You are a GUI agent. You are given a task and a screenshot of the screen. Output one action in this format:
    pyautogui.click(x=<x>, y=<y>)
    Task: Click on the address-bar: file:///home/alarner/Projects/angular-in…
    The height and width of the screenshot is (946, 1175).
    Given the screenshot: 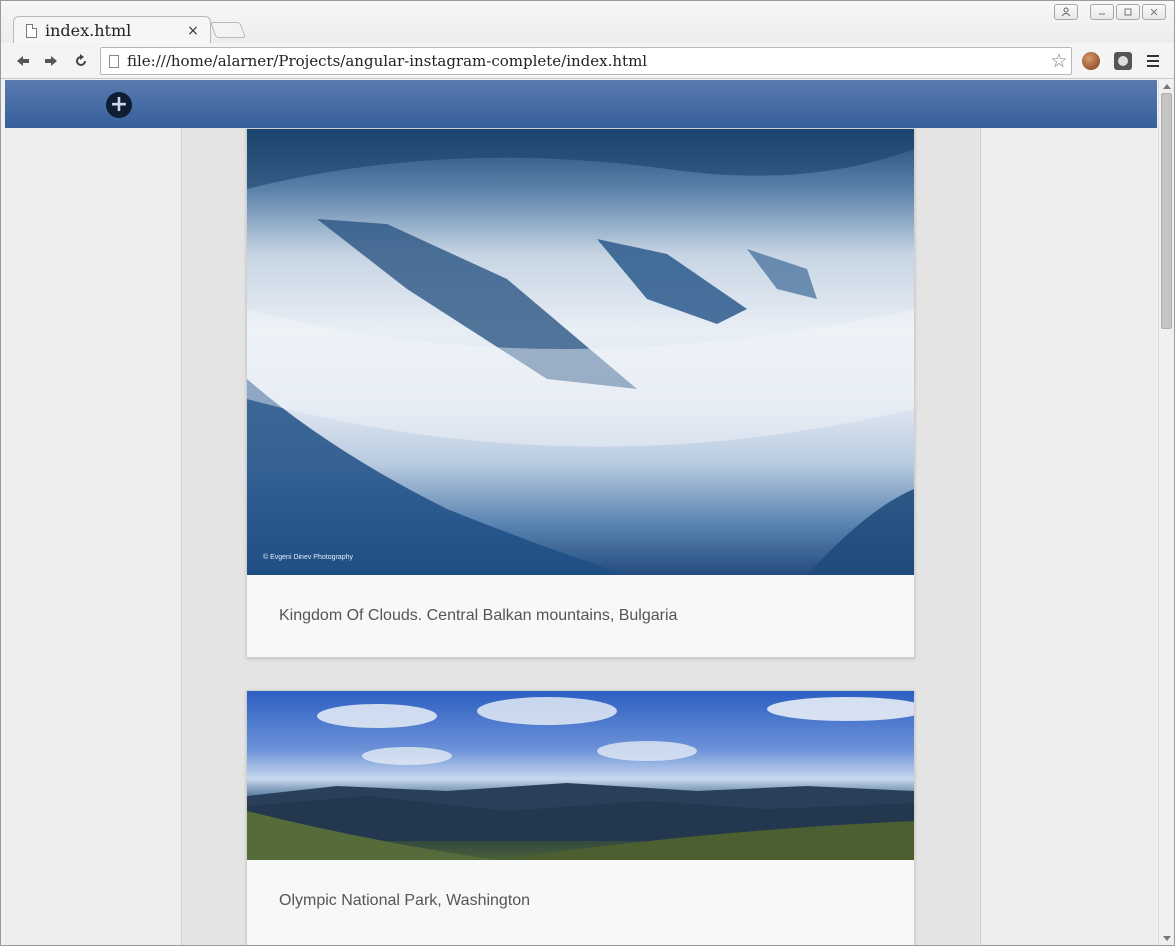 What is the action you would take?
    pyautogui.click(x=586, y=61)
    